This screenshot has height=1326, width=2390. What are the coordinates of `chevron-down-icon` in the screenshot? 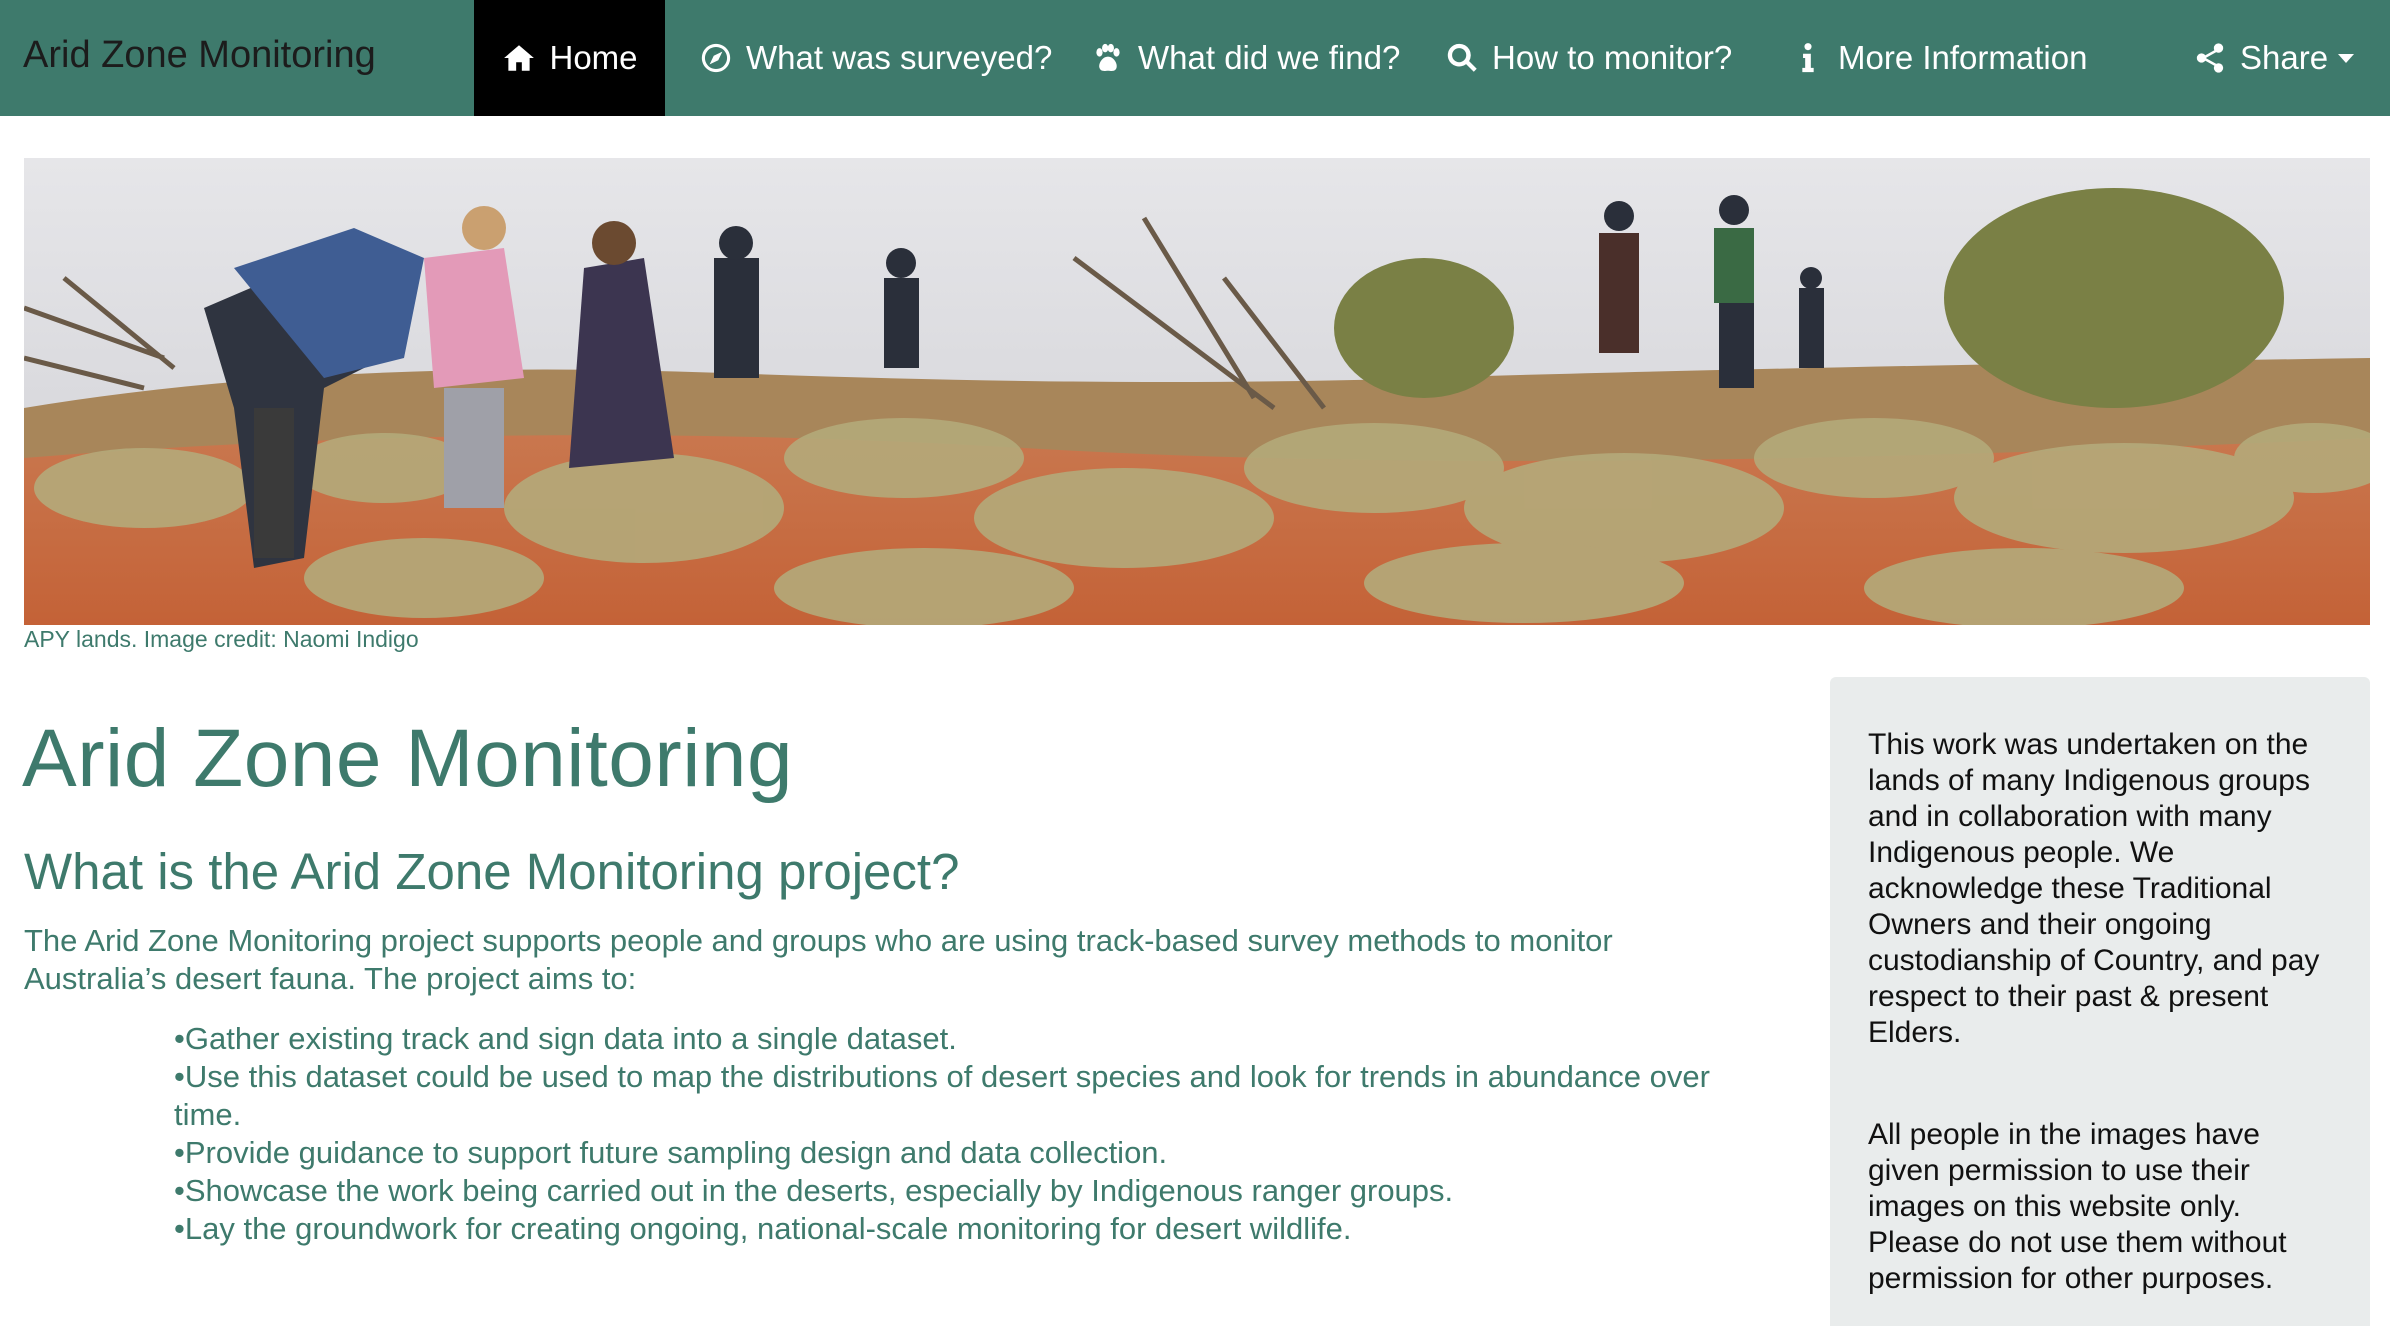 It's located at (2346, 58).